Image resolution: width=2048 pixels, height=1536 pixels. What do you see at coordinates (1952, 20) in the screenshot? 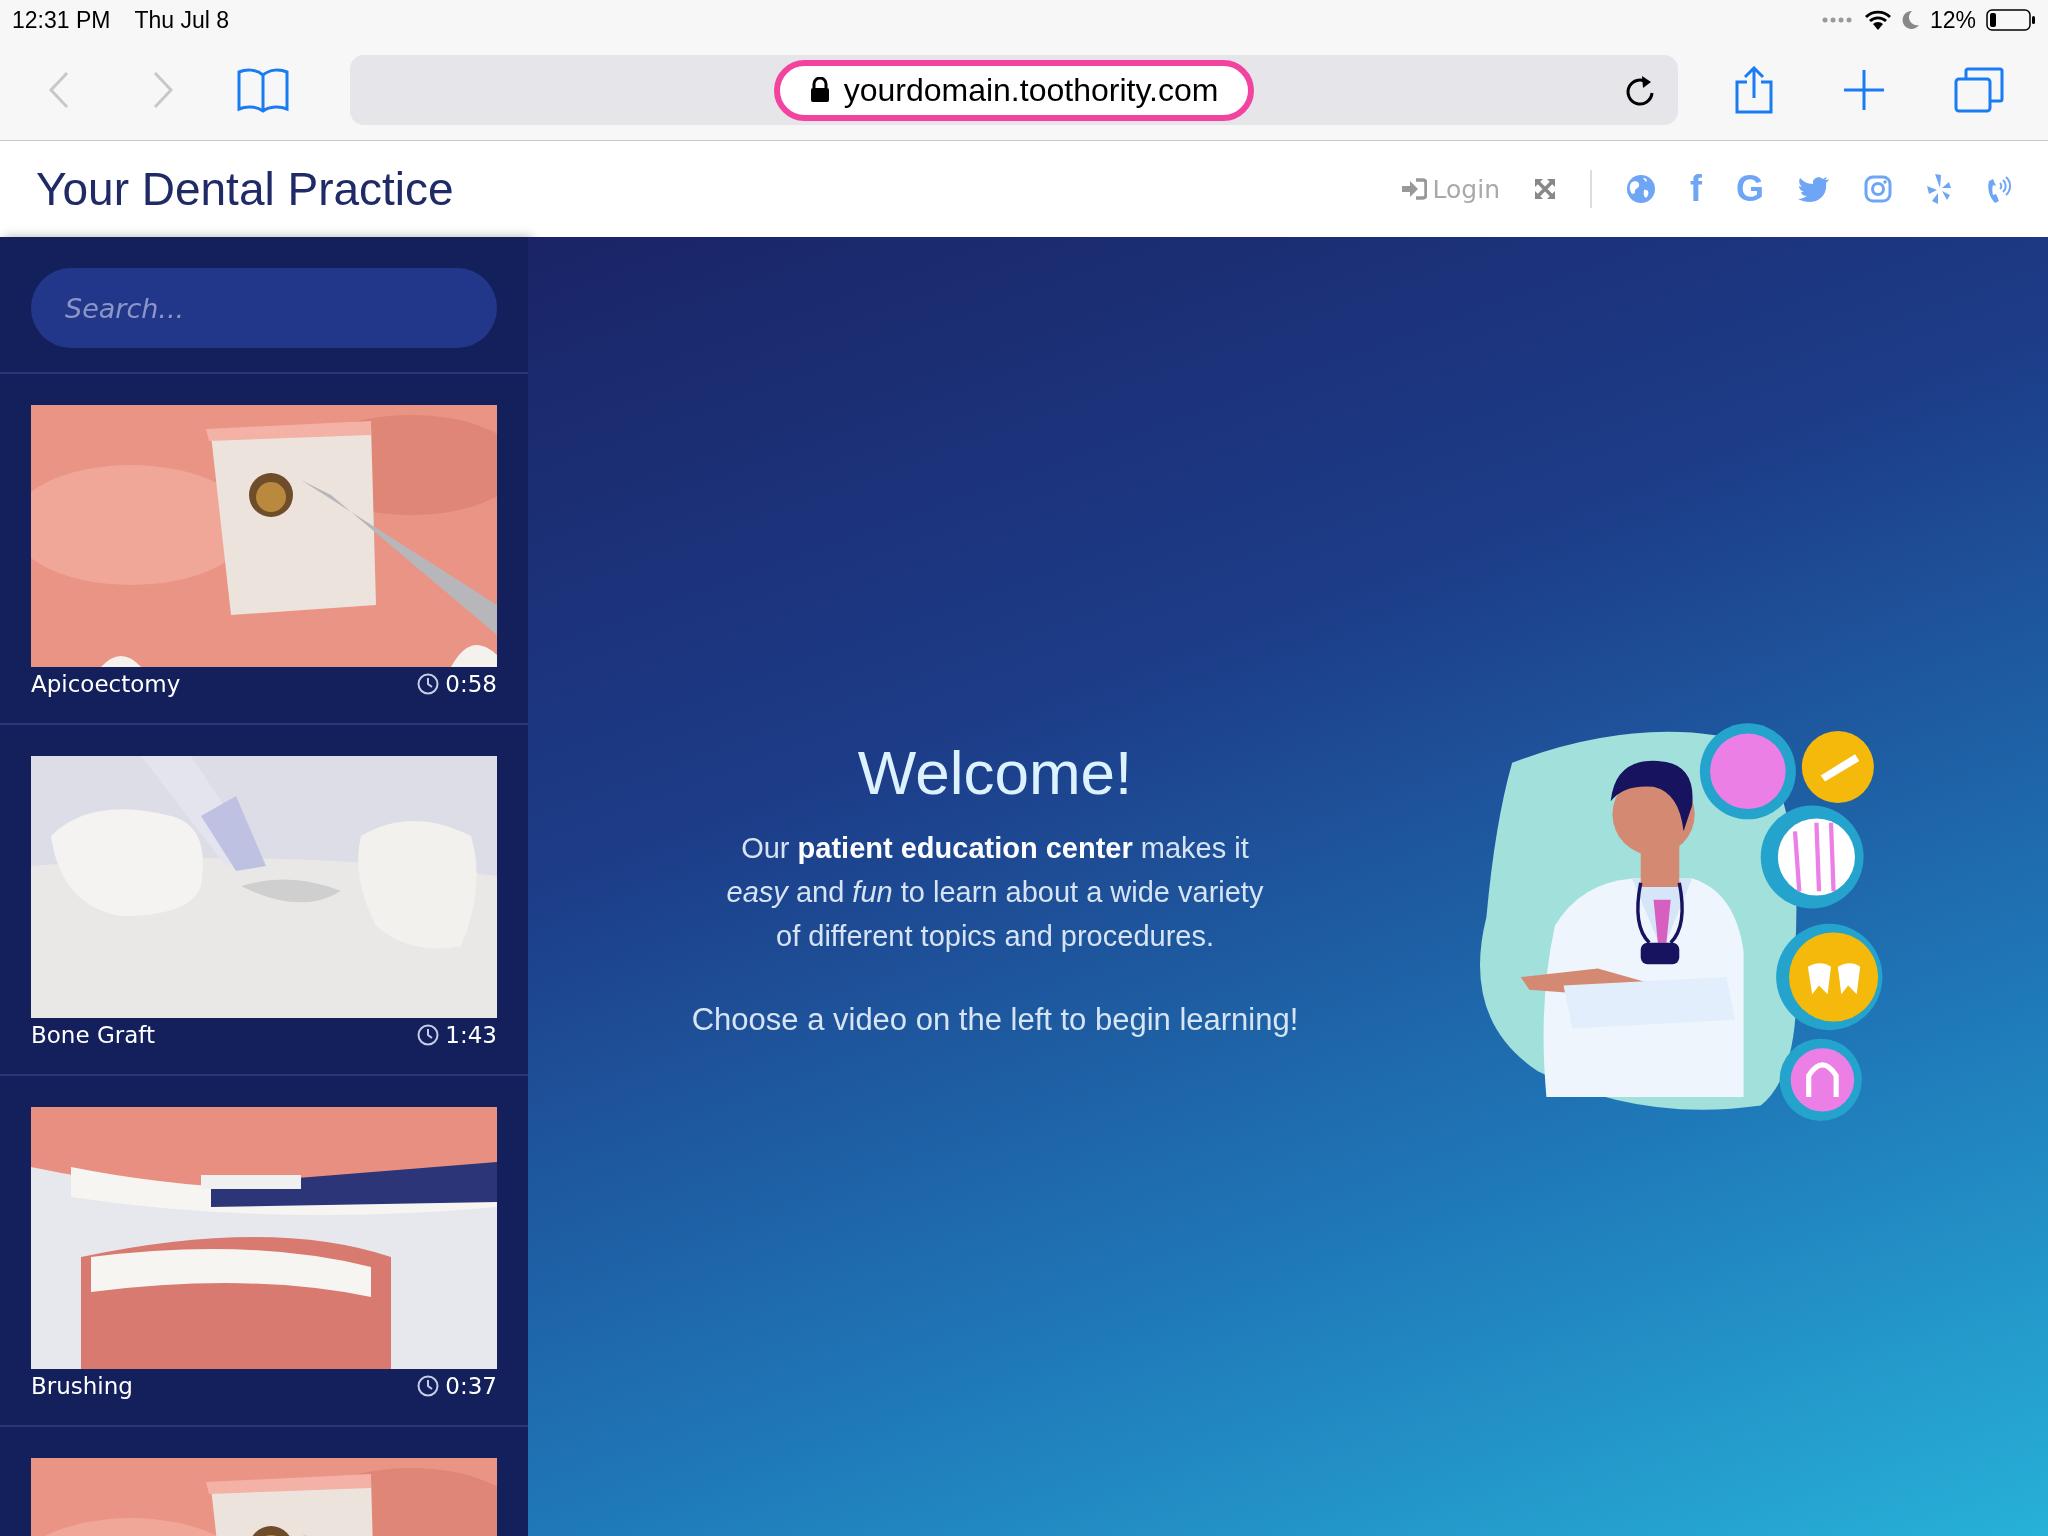
I see `battery-percent: 12%` at bounding box center [1952, 20].